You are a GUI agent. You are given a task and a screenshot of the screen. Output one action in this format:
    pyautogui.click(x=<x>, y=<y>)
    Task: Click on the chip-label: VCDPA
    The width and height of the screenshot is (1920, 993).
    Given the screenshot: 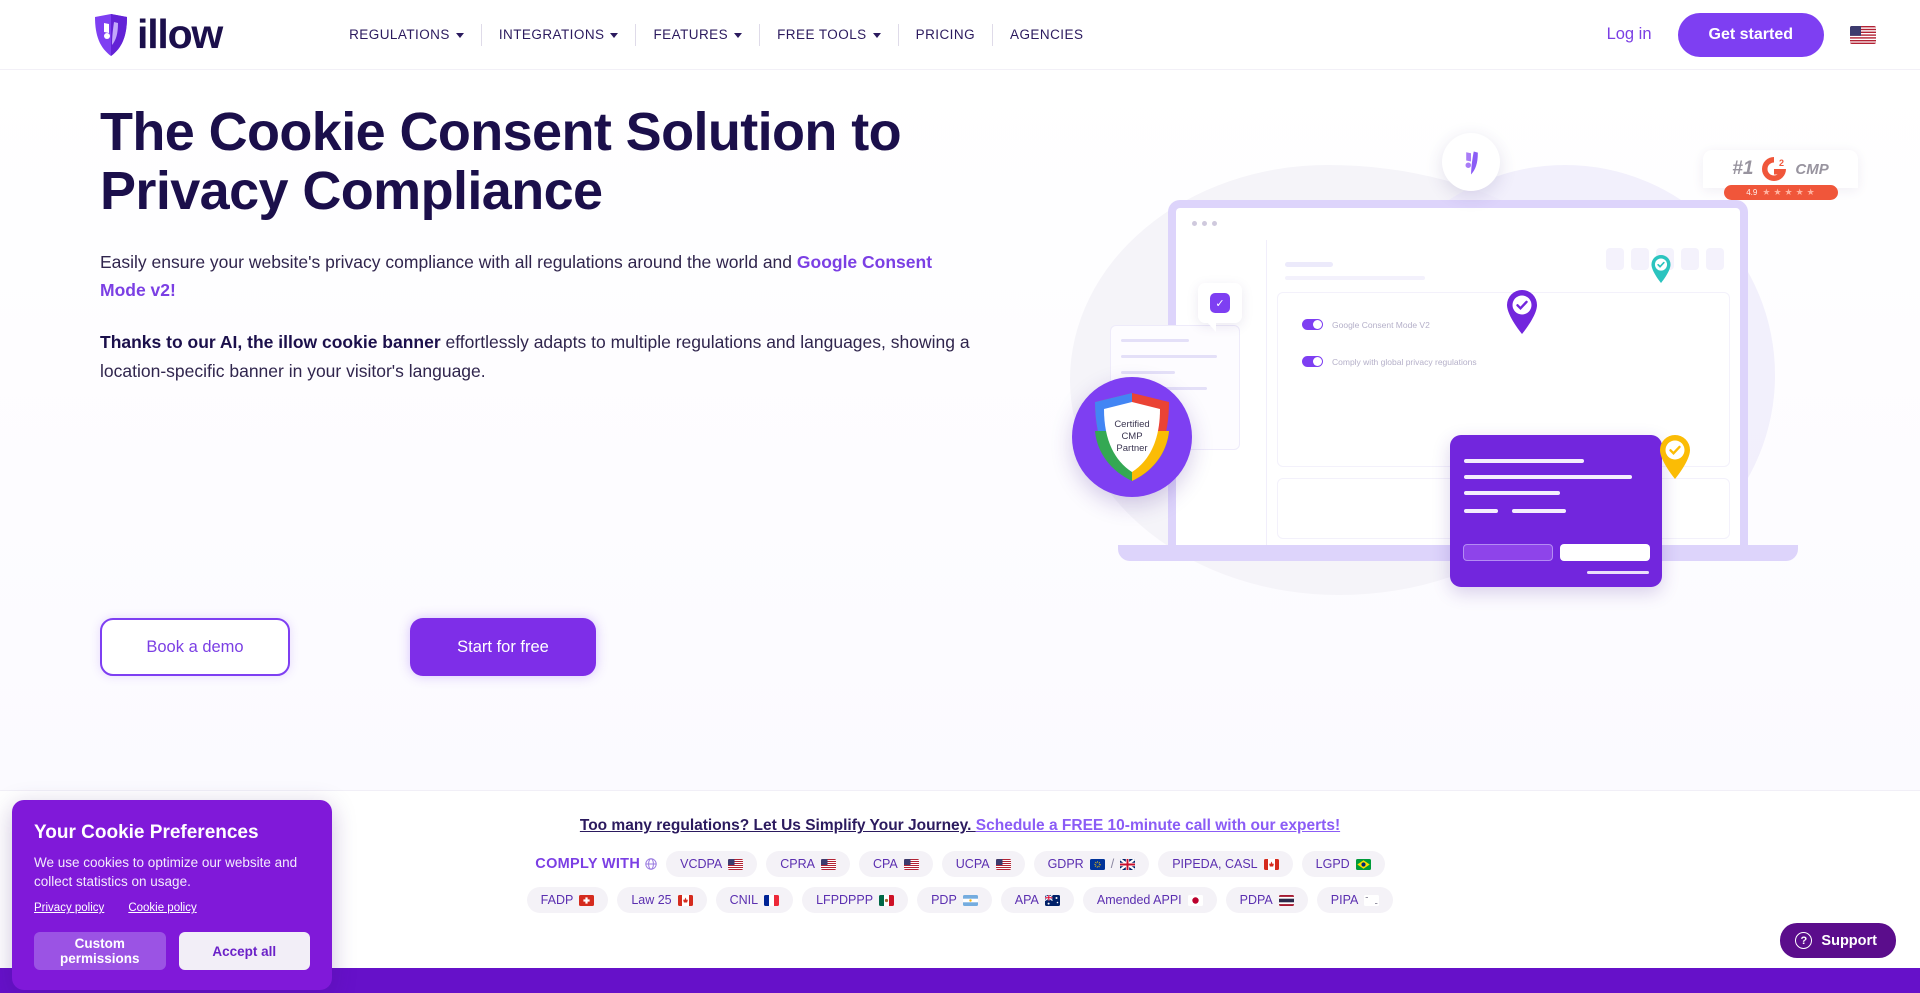 What is the action you would take?
    pyautogui.click(x=701, y=864)
    